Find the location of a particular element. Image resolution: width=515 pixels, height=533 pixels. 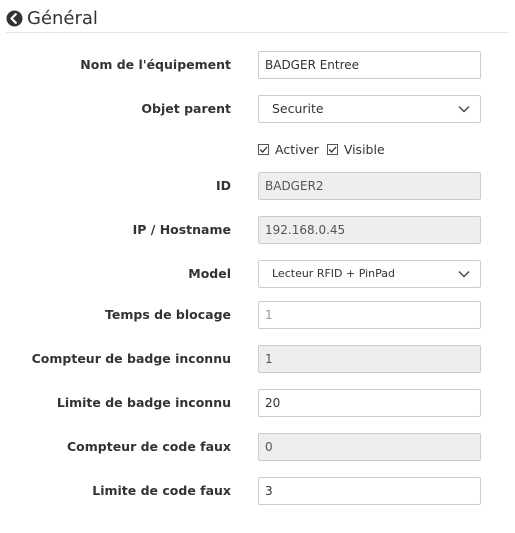

id-label: ID is located at coordinates (223, 185).